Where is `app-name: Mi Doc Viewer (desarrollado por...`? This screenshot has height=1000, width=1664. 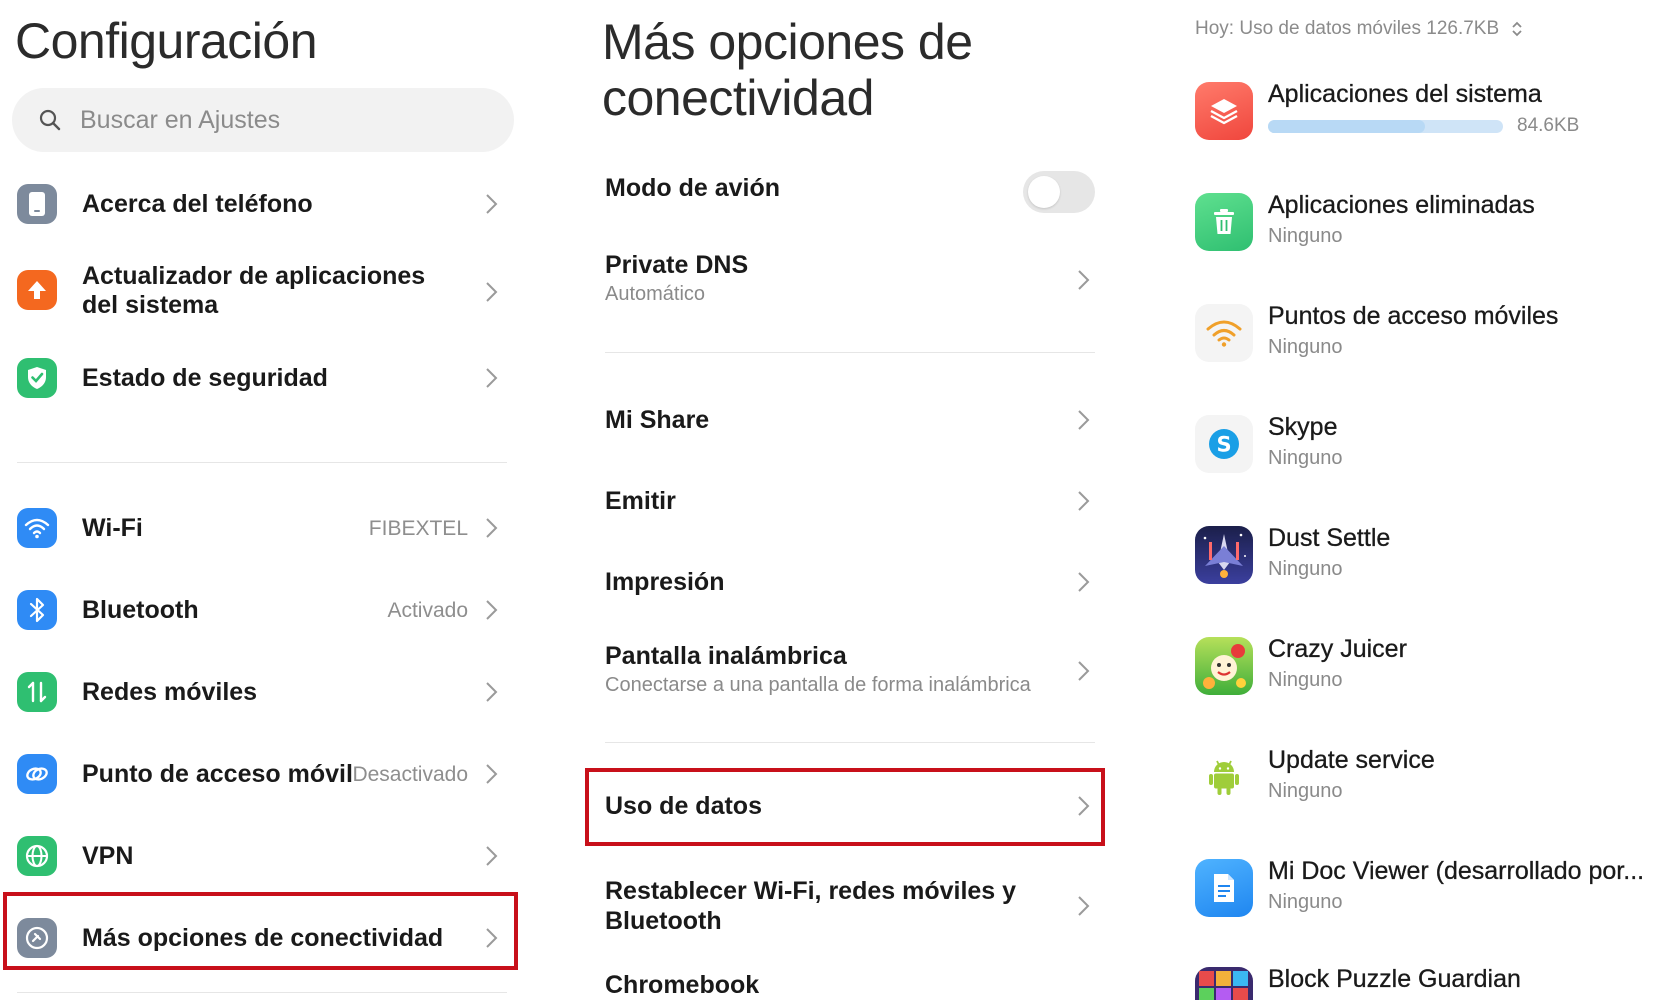 app-name: Mi Doc Viewer (desarrollado por... is located at coordinates (1456, 871).